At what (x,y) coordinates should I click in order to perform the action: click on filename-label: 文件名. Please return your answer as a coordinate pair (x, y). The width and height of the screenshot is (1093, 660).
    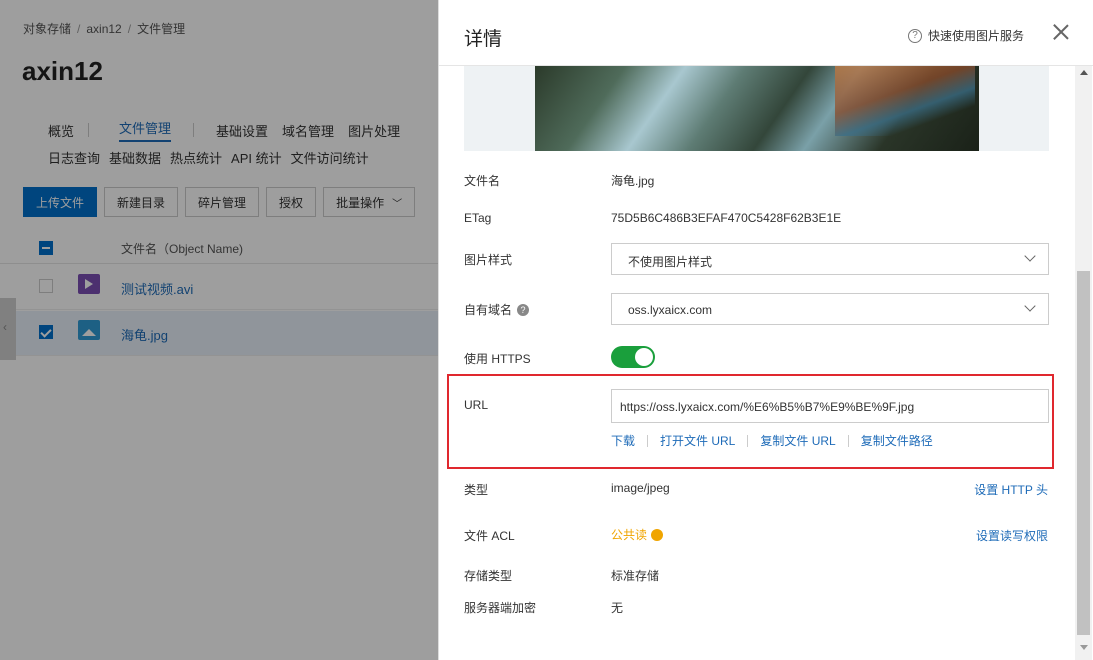
    Looking at the image, I should click on (482, 181).